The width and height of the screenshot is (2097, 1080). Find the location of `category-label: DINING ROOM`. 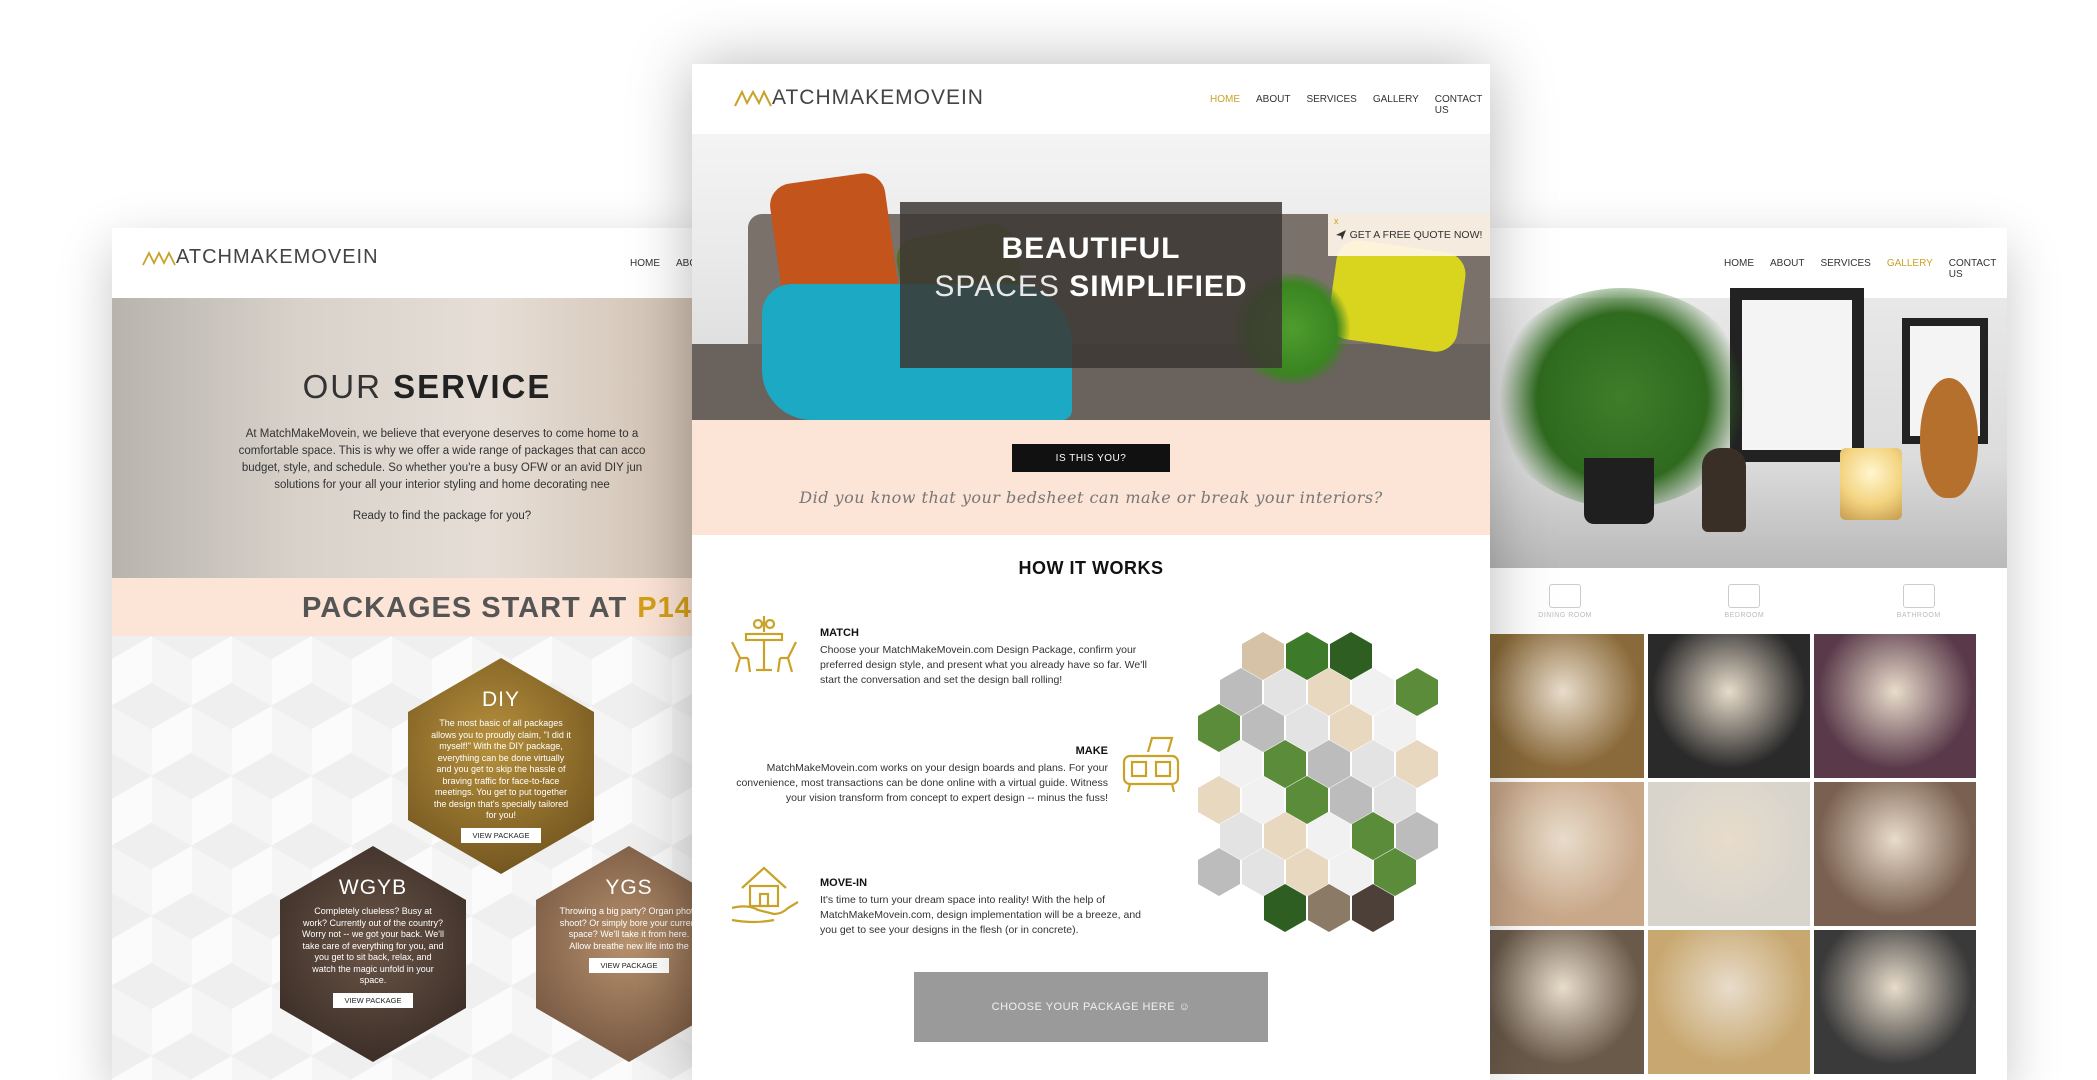

category-label: DINING ROOM is located at coordinates (1565, 615).